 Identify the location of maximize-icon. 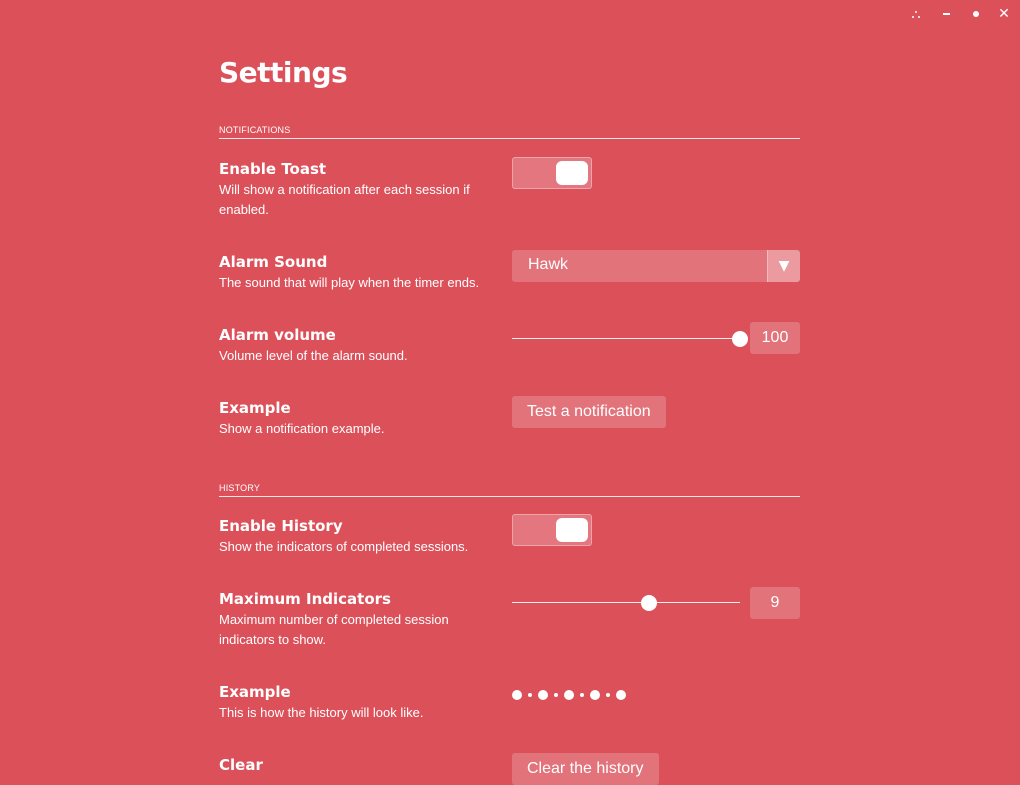
(976, 14).